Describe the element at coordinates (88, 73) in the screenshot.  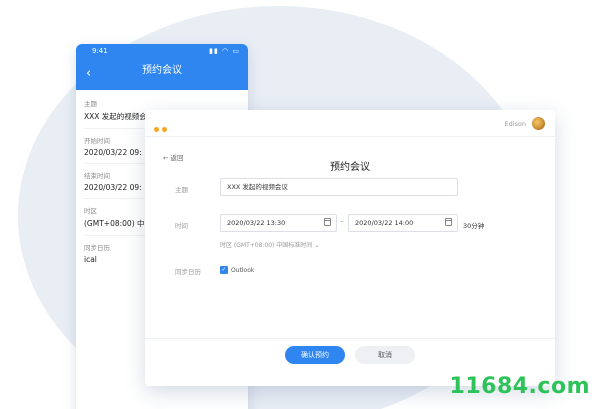
I see `back-arrow-icon: ‹` at that location.